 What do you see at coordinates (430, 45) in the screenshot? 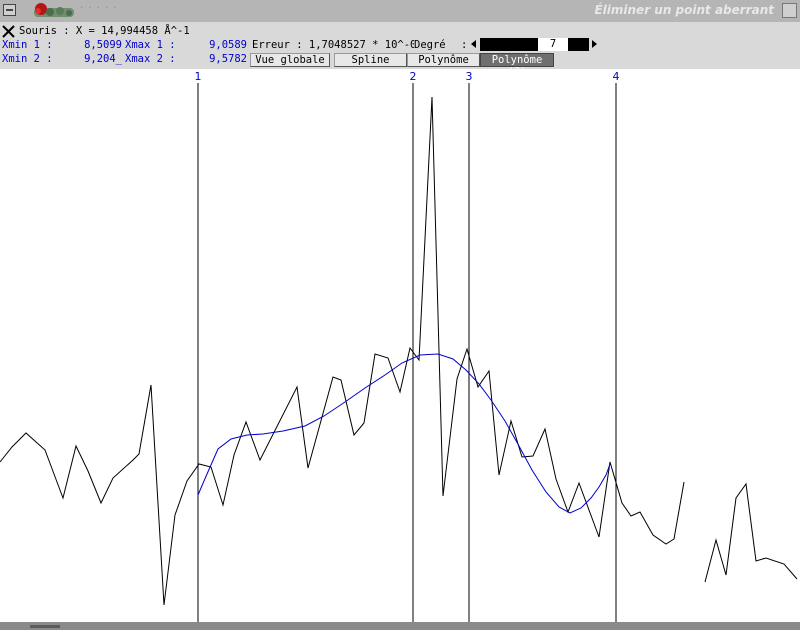
I see `degree-label: Degré` at bounding box center [430, 45].